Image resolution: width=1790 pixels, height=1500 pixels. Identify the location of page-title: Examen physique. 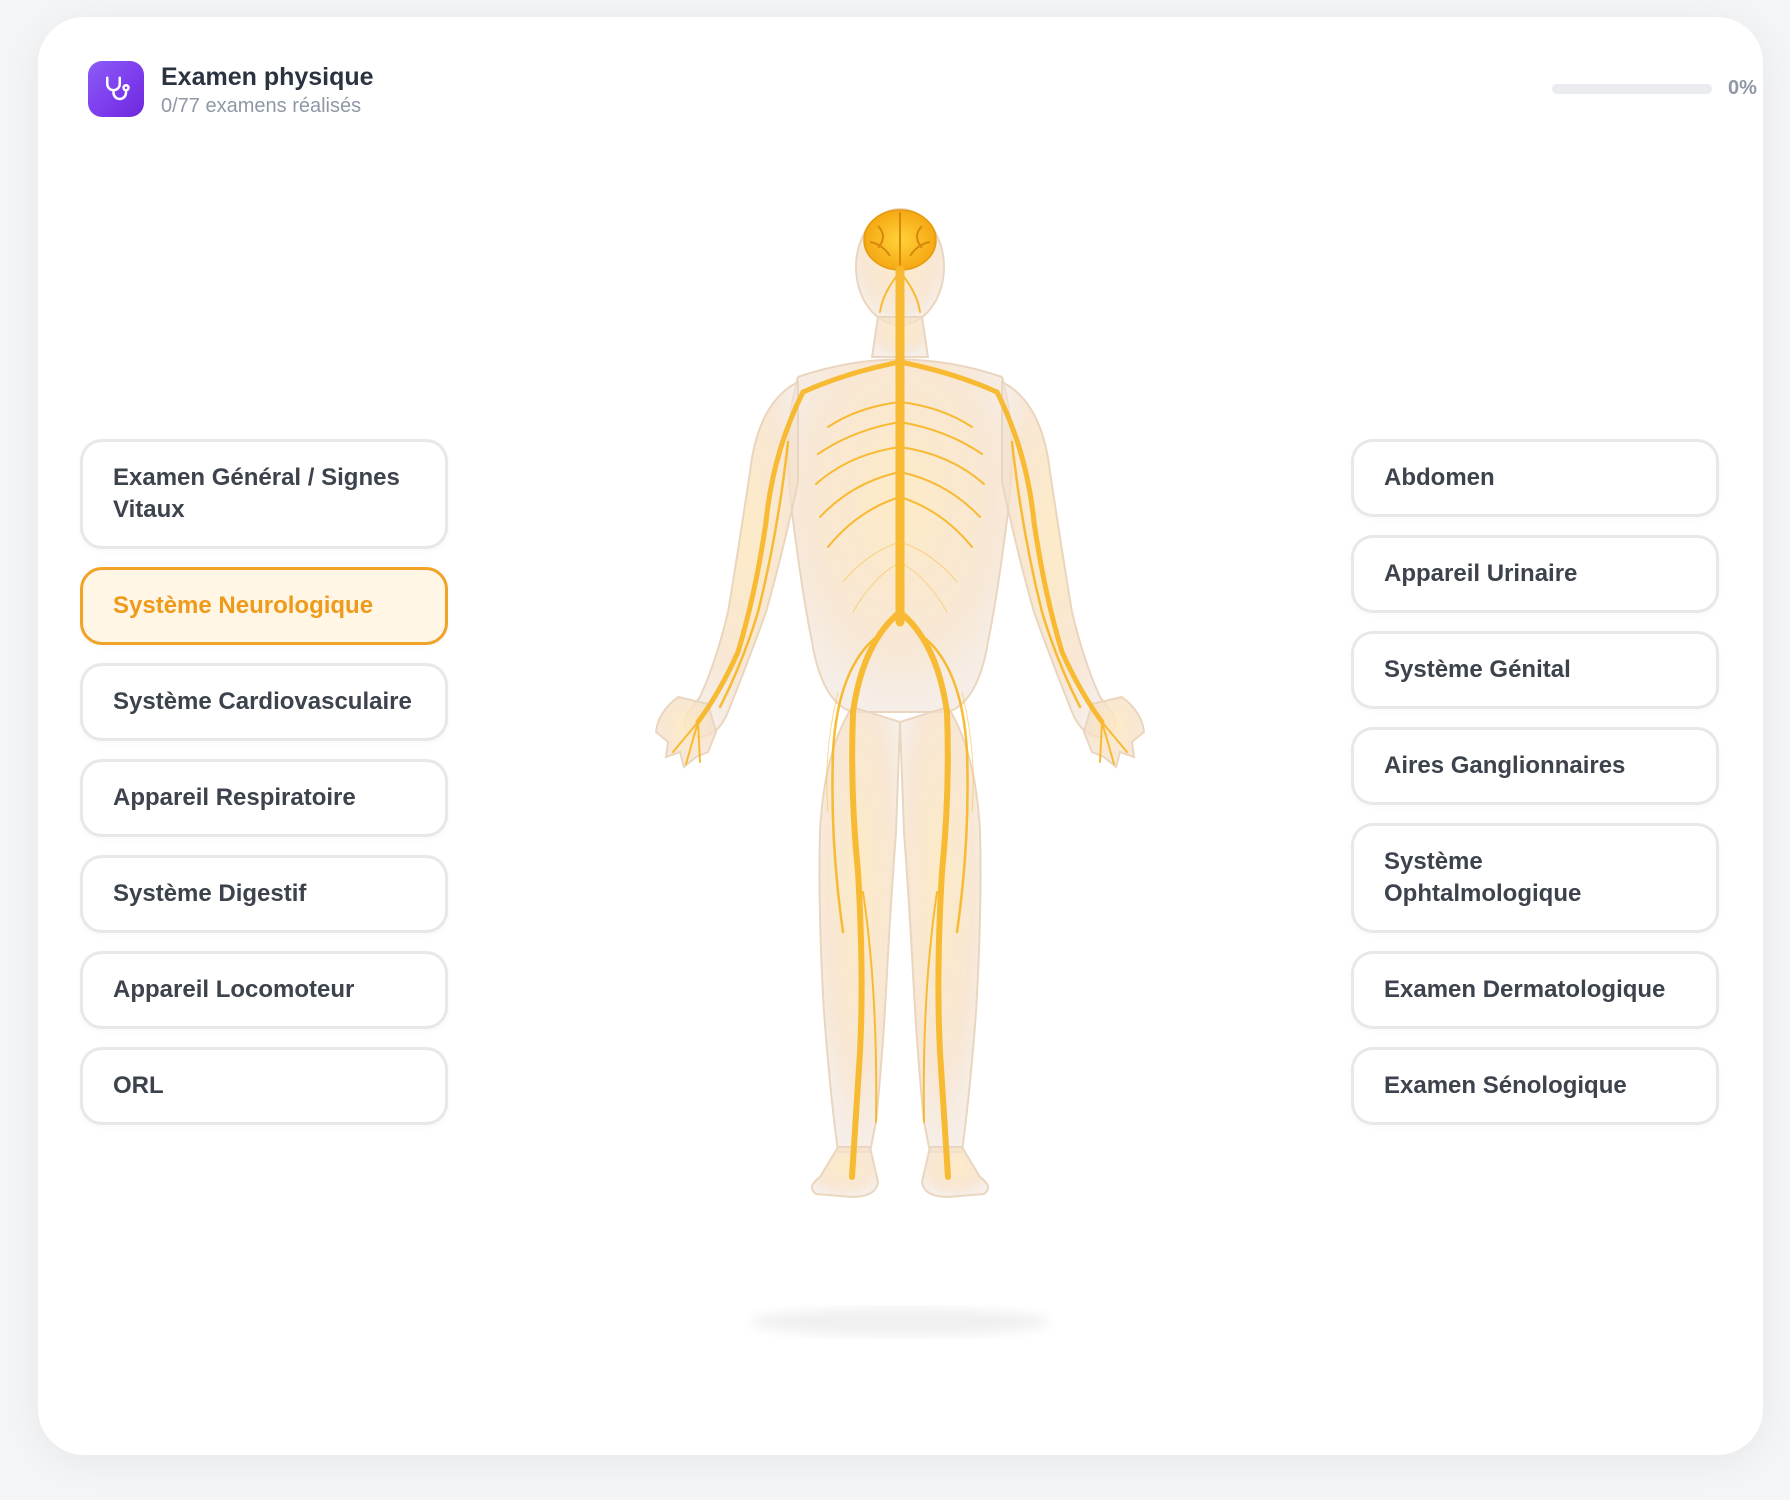
(267, 77).